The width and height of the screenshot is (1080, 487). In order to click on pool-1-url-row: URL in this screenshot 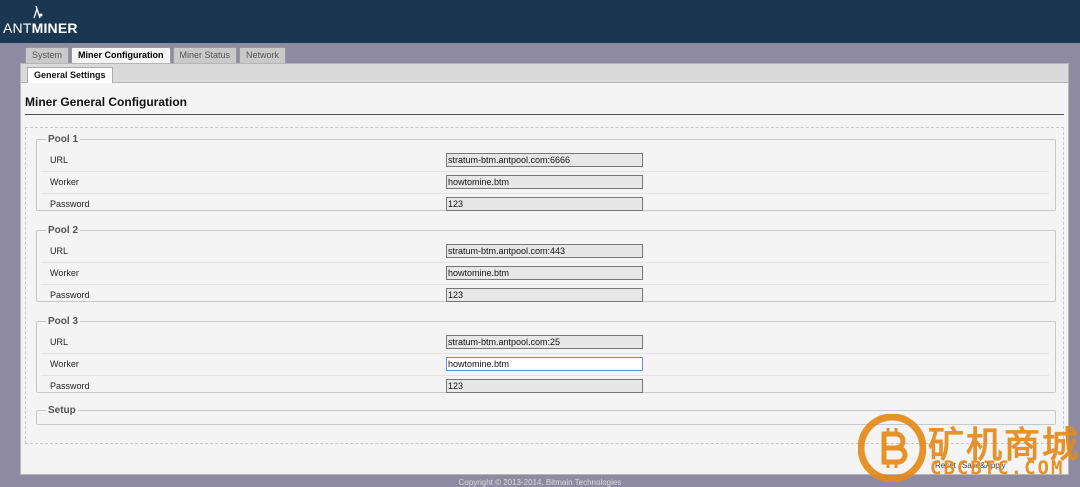, I will do `click(545, 161)`.